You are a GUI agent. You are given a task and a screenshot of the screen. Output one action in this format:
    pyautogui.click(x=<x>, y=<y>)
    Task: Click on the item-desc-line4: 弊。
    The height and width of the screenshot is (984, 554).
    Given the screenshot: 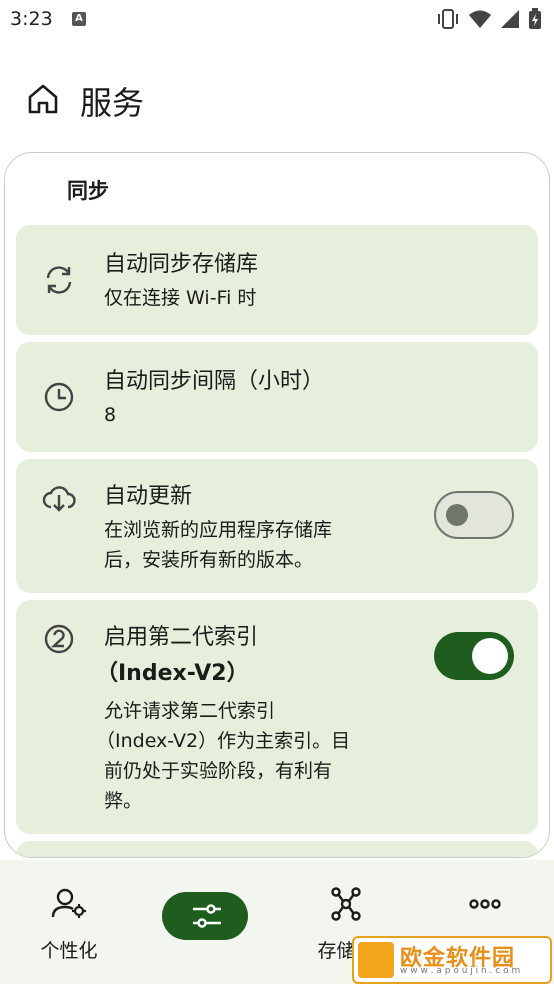 What is the action you would take?
    pyautogui.click(x=123, y=801)
    